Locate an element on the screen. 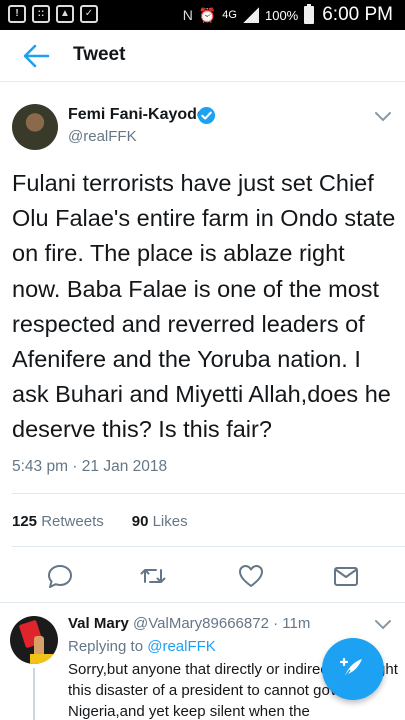 The image size is (405, 720). back-arrow-icon is located at coordinates (36, 56).